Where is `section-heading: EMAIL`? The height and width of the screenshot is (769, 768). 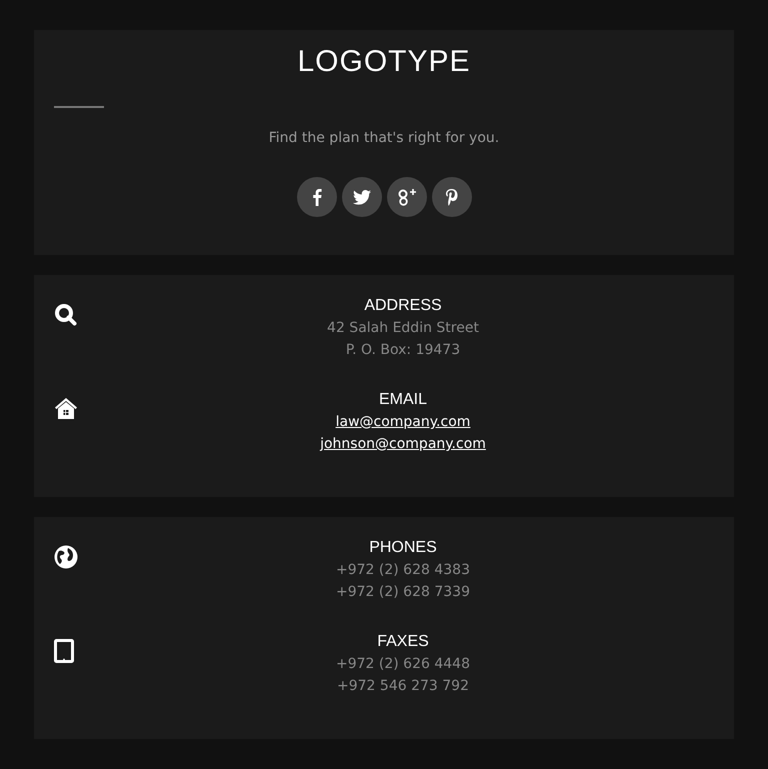
section-heading: EMAIL is located at coordinates (402, 400).